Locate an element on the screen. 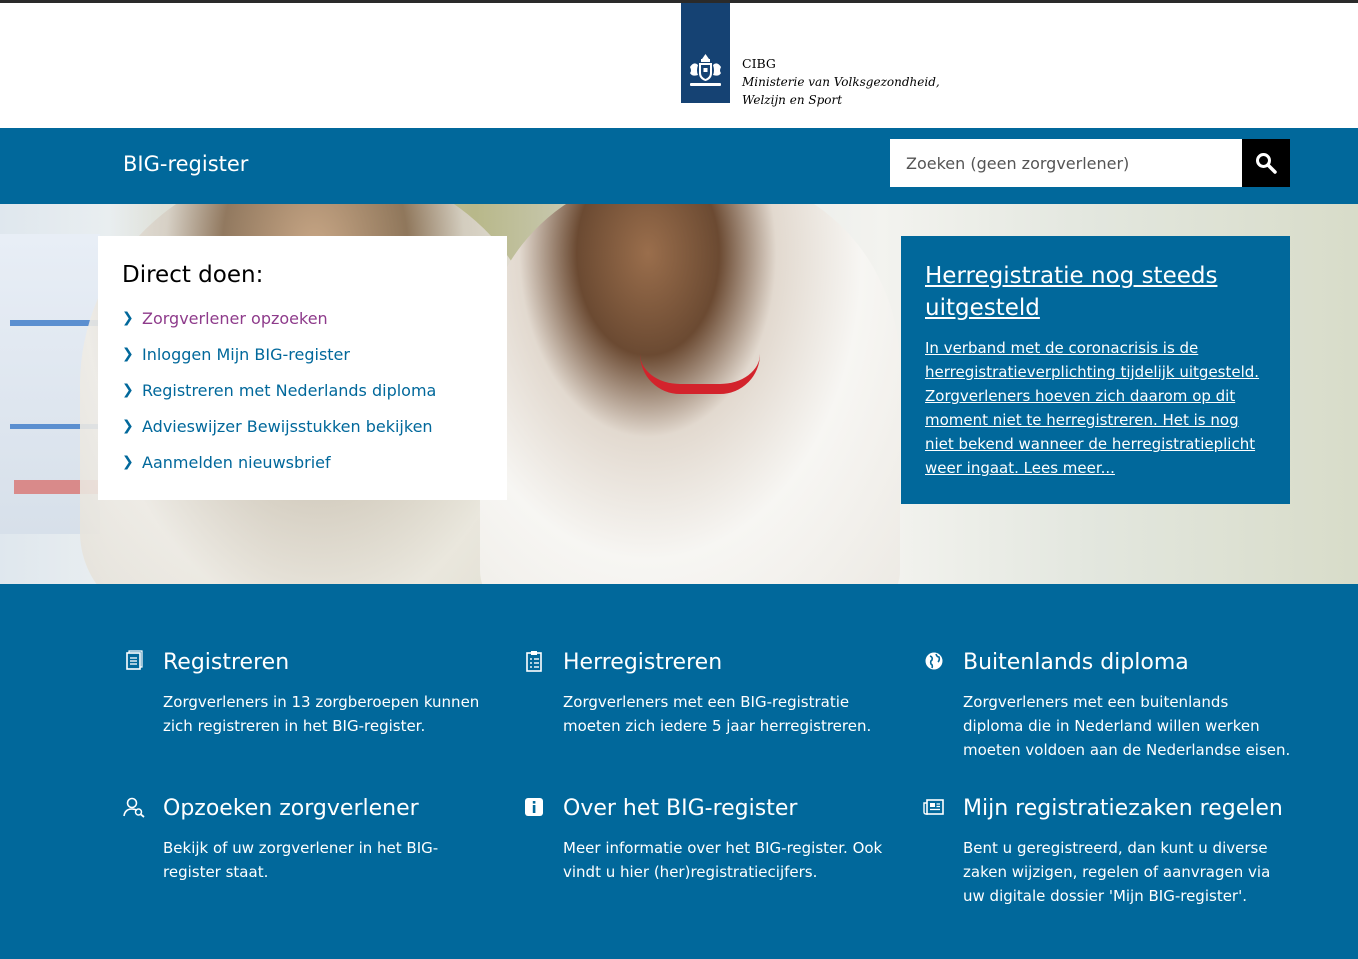 Image resolution: width=1358 pixels, height=959 pixels. site-header-bar: BIG-register is located at coordinates (679, 166).